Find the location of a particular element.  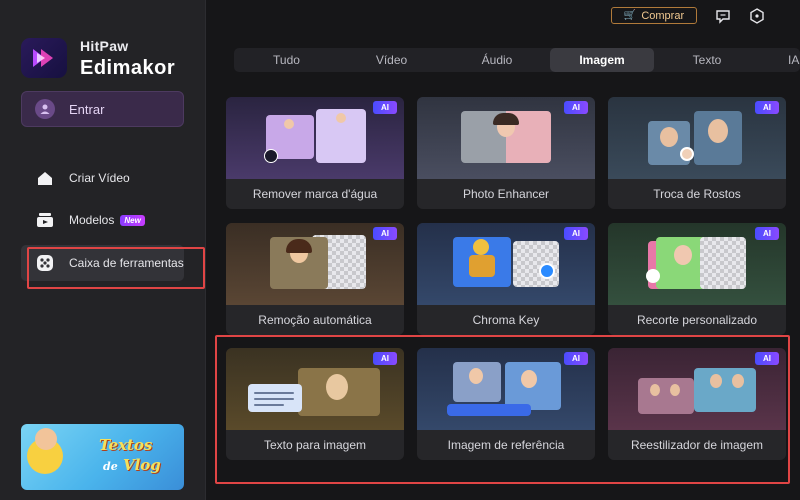

sidebar-item-label: Modelos is located at coordinates (92, 220).